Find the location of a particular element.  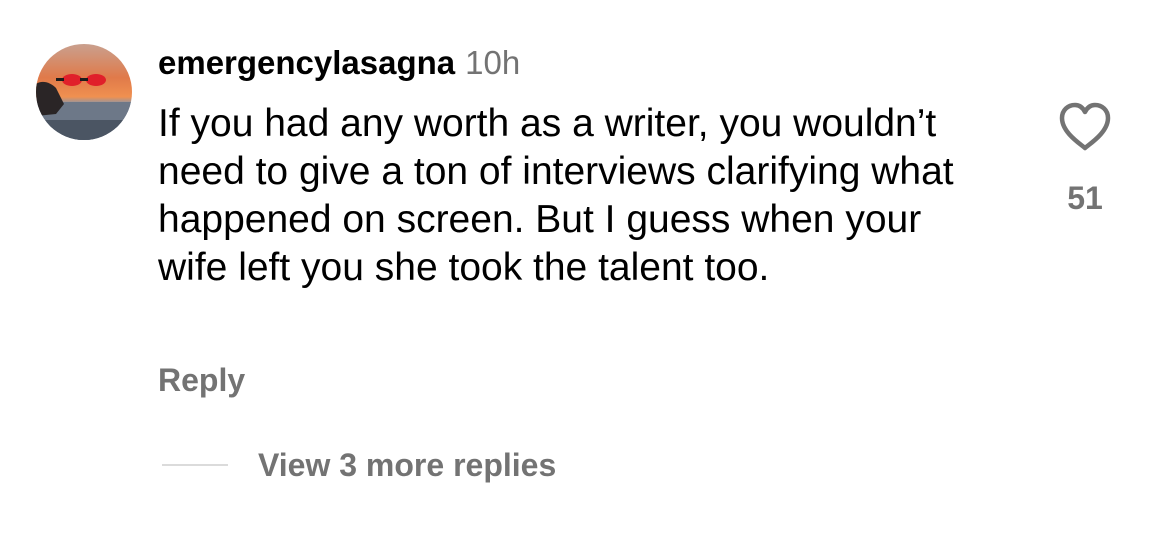

username: emergencylasagna is located at coordinates (306, 63).